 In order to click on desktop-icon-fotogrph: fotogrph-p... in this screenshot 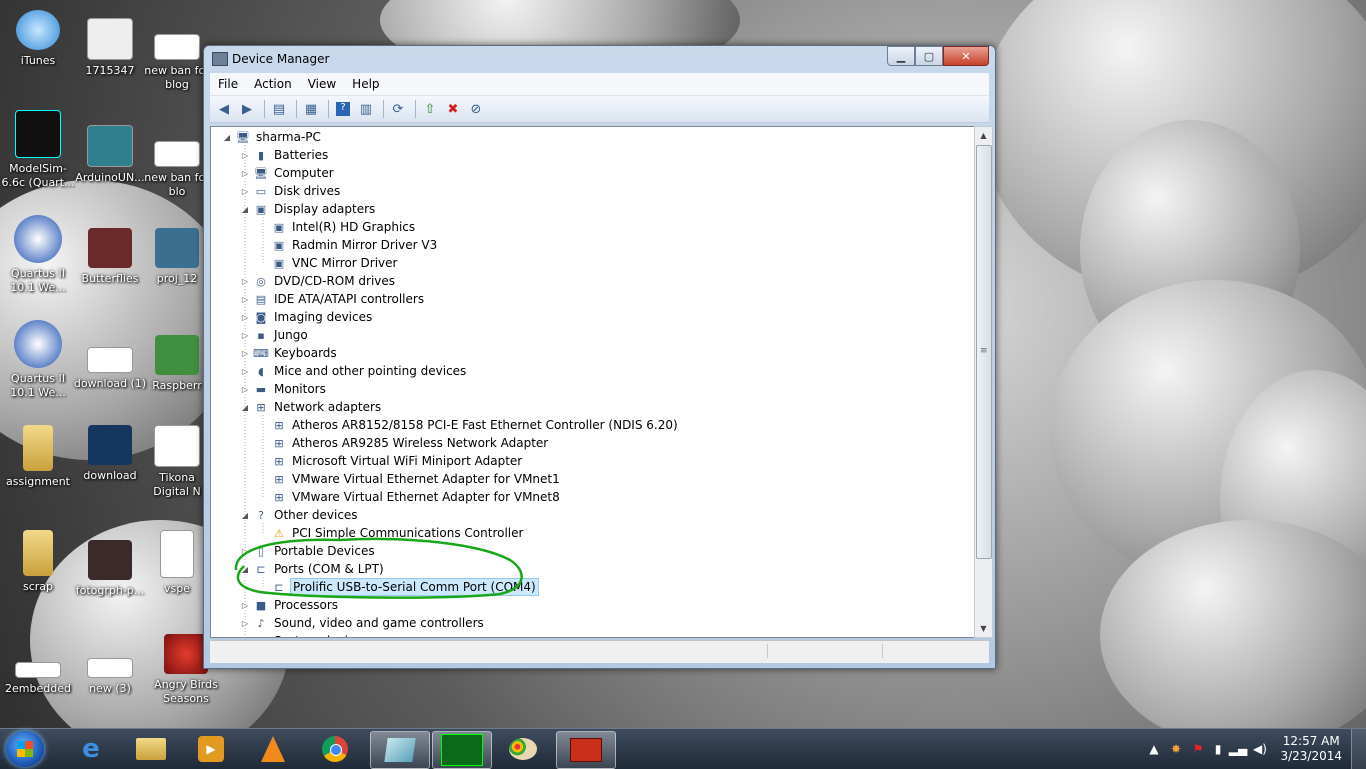, I will do `click(110, 569)`.